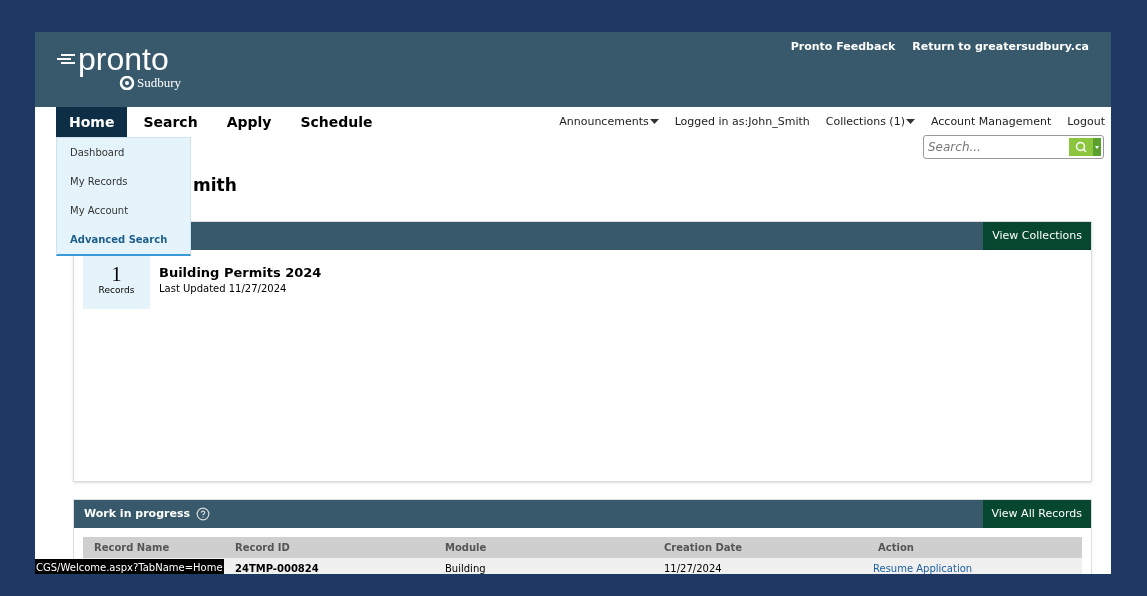 Image resolution: width=1147 pixels, height=596 pixels. I want to click on record-count-label: Records, so click(116, 290).